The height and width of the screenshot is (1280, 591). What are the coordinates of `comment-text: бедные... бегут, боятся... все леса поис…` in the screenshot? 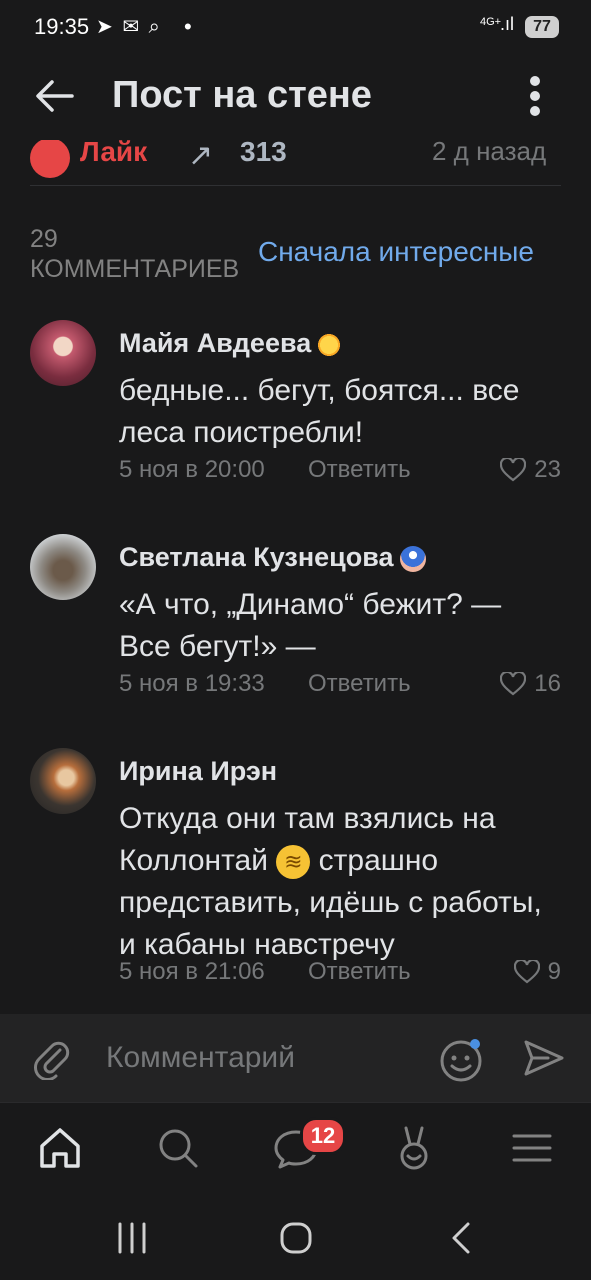 It's located at (319, 411).